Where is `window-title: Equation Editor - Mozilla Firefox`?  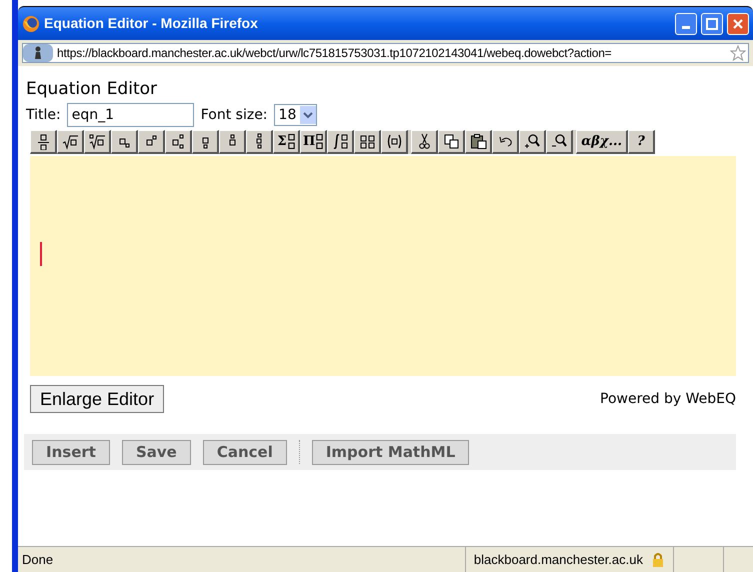 window-title: Equation Editor - Mozilla Firefox is located at coordinates (151, 23).